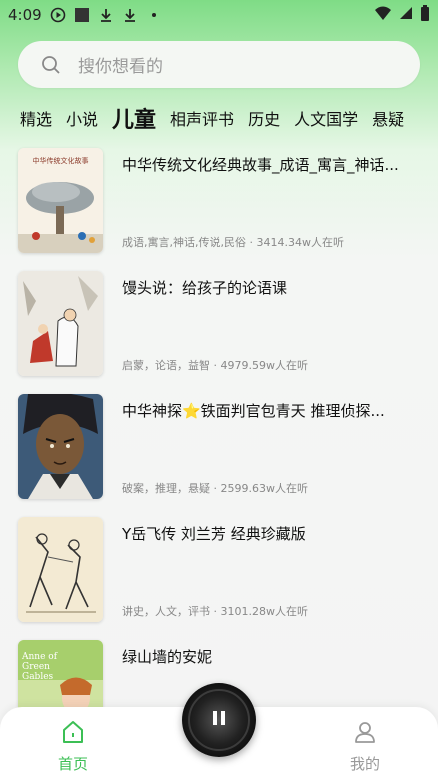 The height and width of the screenshot is (780, 438). What do you see at coordinates (264, 118) in the screenshot?
I see `tab-lishi: 历史` at bounding box center [264, 118].